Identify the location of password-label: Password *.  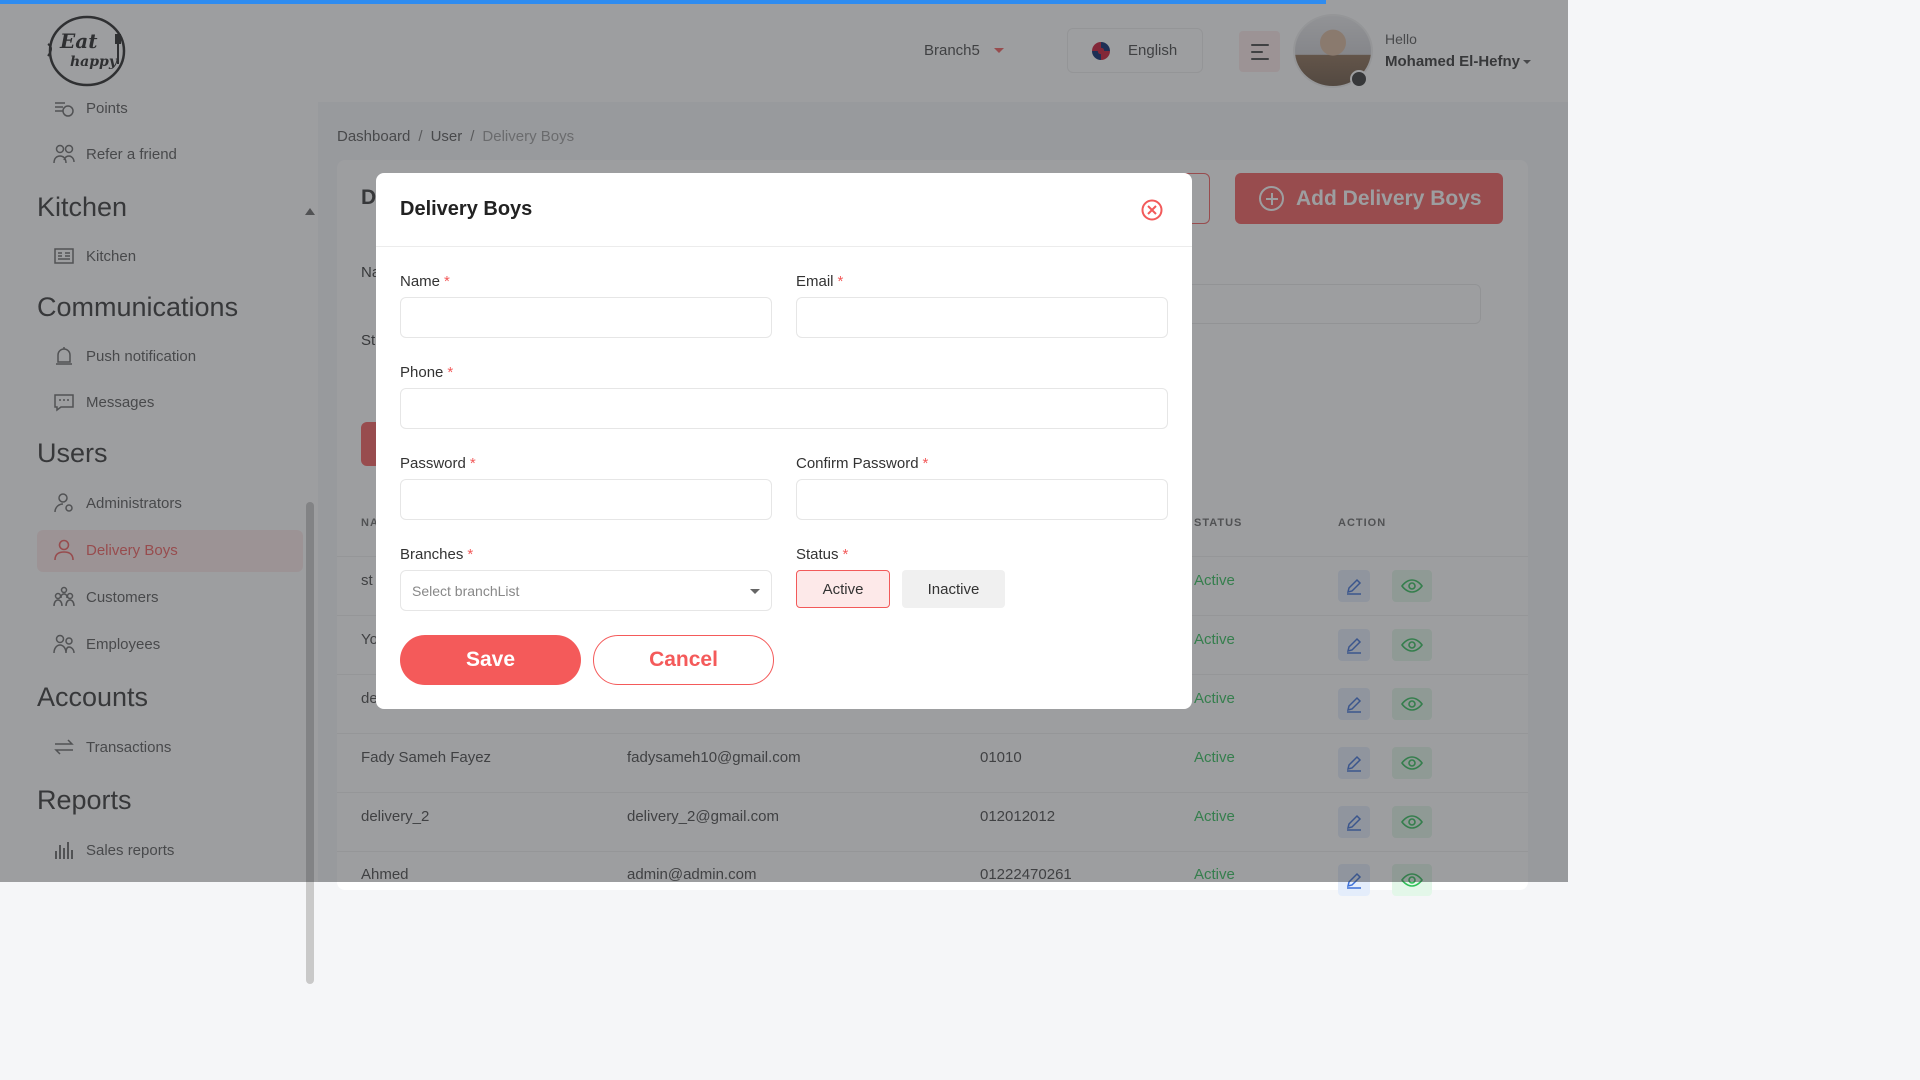
(438, 463).